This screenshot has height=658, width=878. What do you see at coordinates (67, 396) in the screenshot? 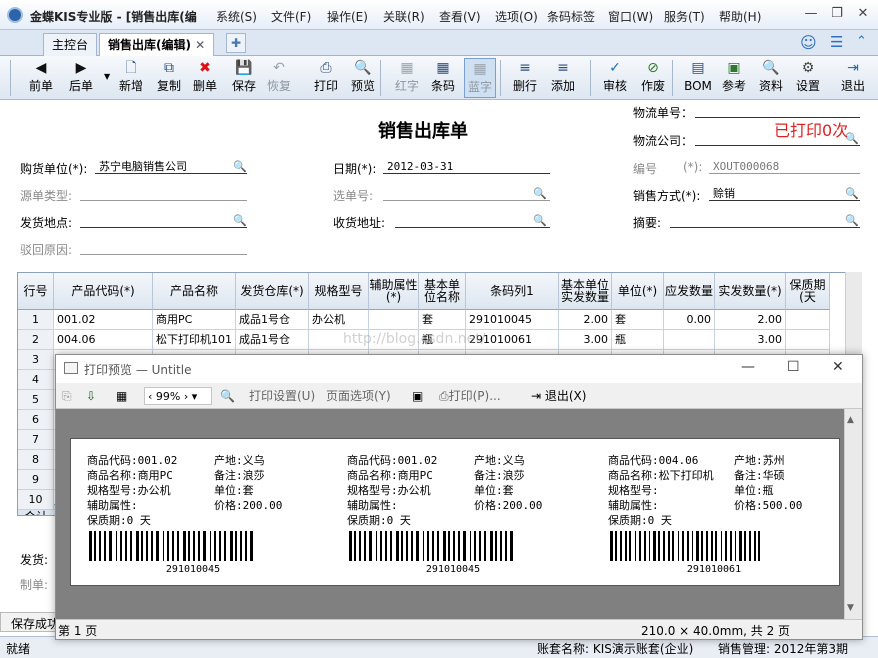
I see `preview-export-icon: ⎘` at bounding box center [67, 396].